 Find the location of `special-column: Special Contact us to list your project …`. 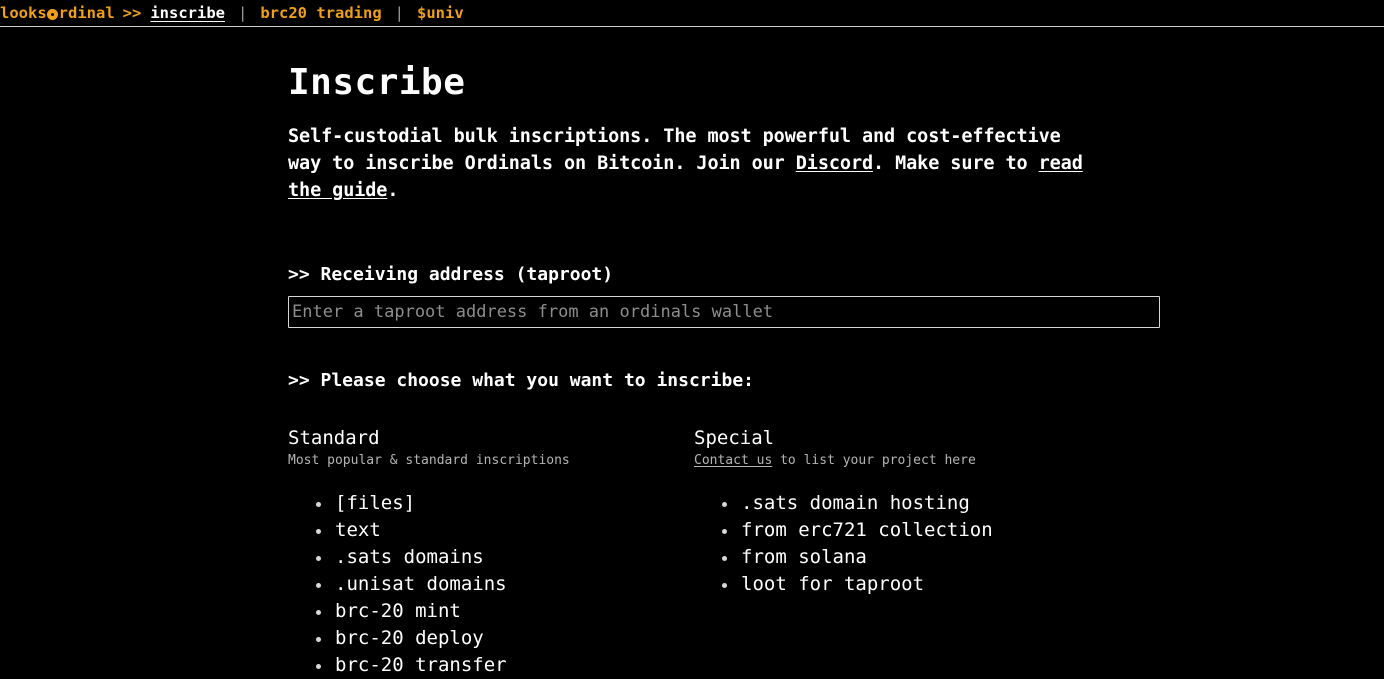

special-column: Special Contact us to list your project … is located at coordinates (944, 553).